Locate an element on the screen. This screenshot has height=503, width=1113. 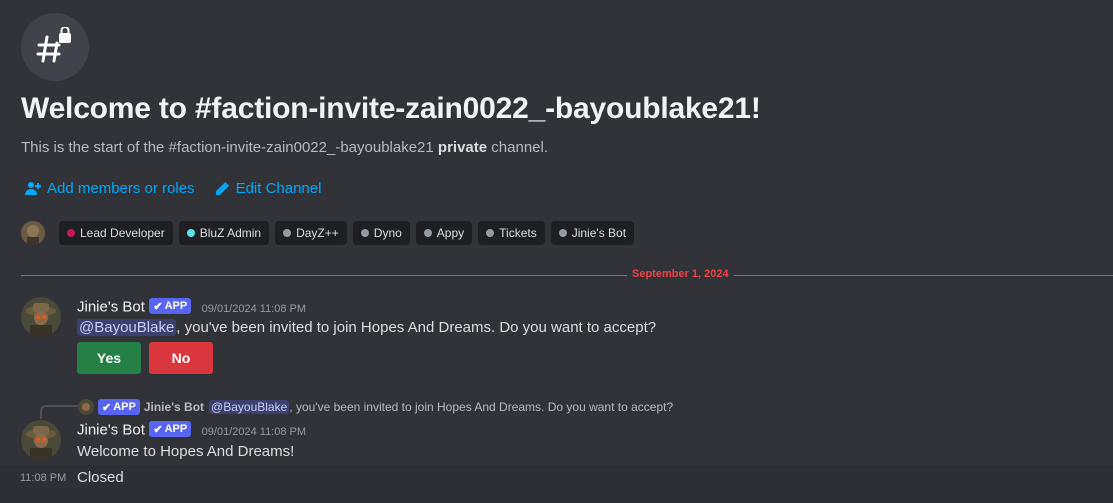
role-pill: Jinie's Bot is located at coordinates (592, 233).